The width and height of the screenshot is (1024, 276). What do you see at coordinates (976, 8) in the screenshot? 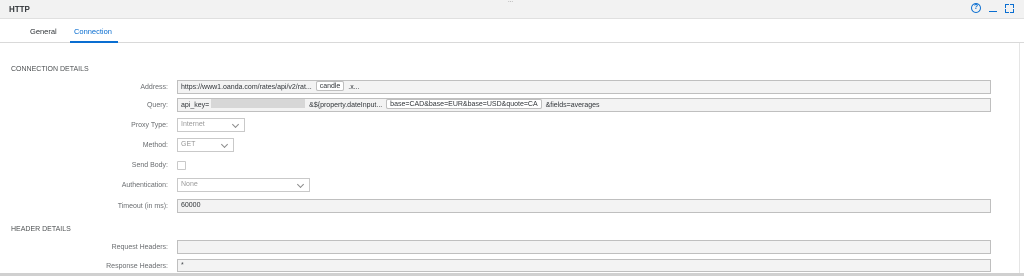
I see `help-icon: ?` at bounding box center [976, 8].